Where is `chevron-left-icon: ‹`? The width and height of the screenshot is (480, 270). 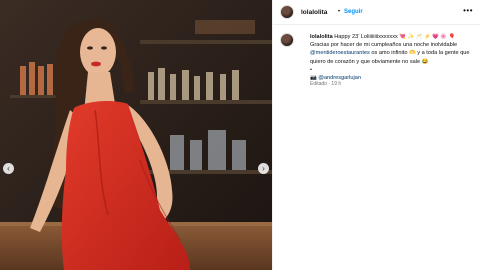
chevron-left-icon: ‹ is located at coordinates (8, 168).